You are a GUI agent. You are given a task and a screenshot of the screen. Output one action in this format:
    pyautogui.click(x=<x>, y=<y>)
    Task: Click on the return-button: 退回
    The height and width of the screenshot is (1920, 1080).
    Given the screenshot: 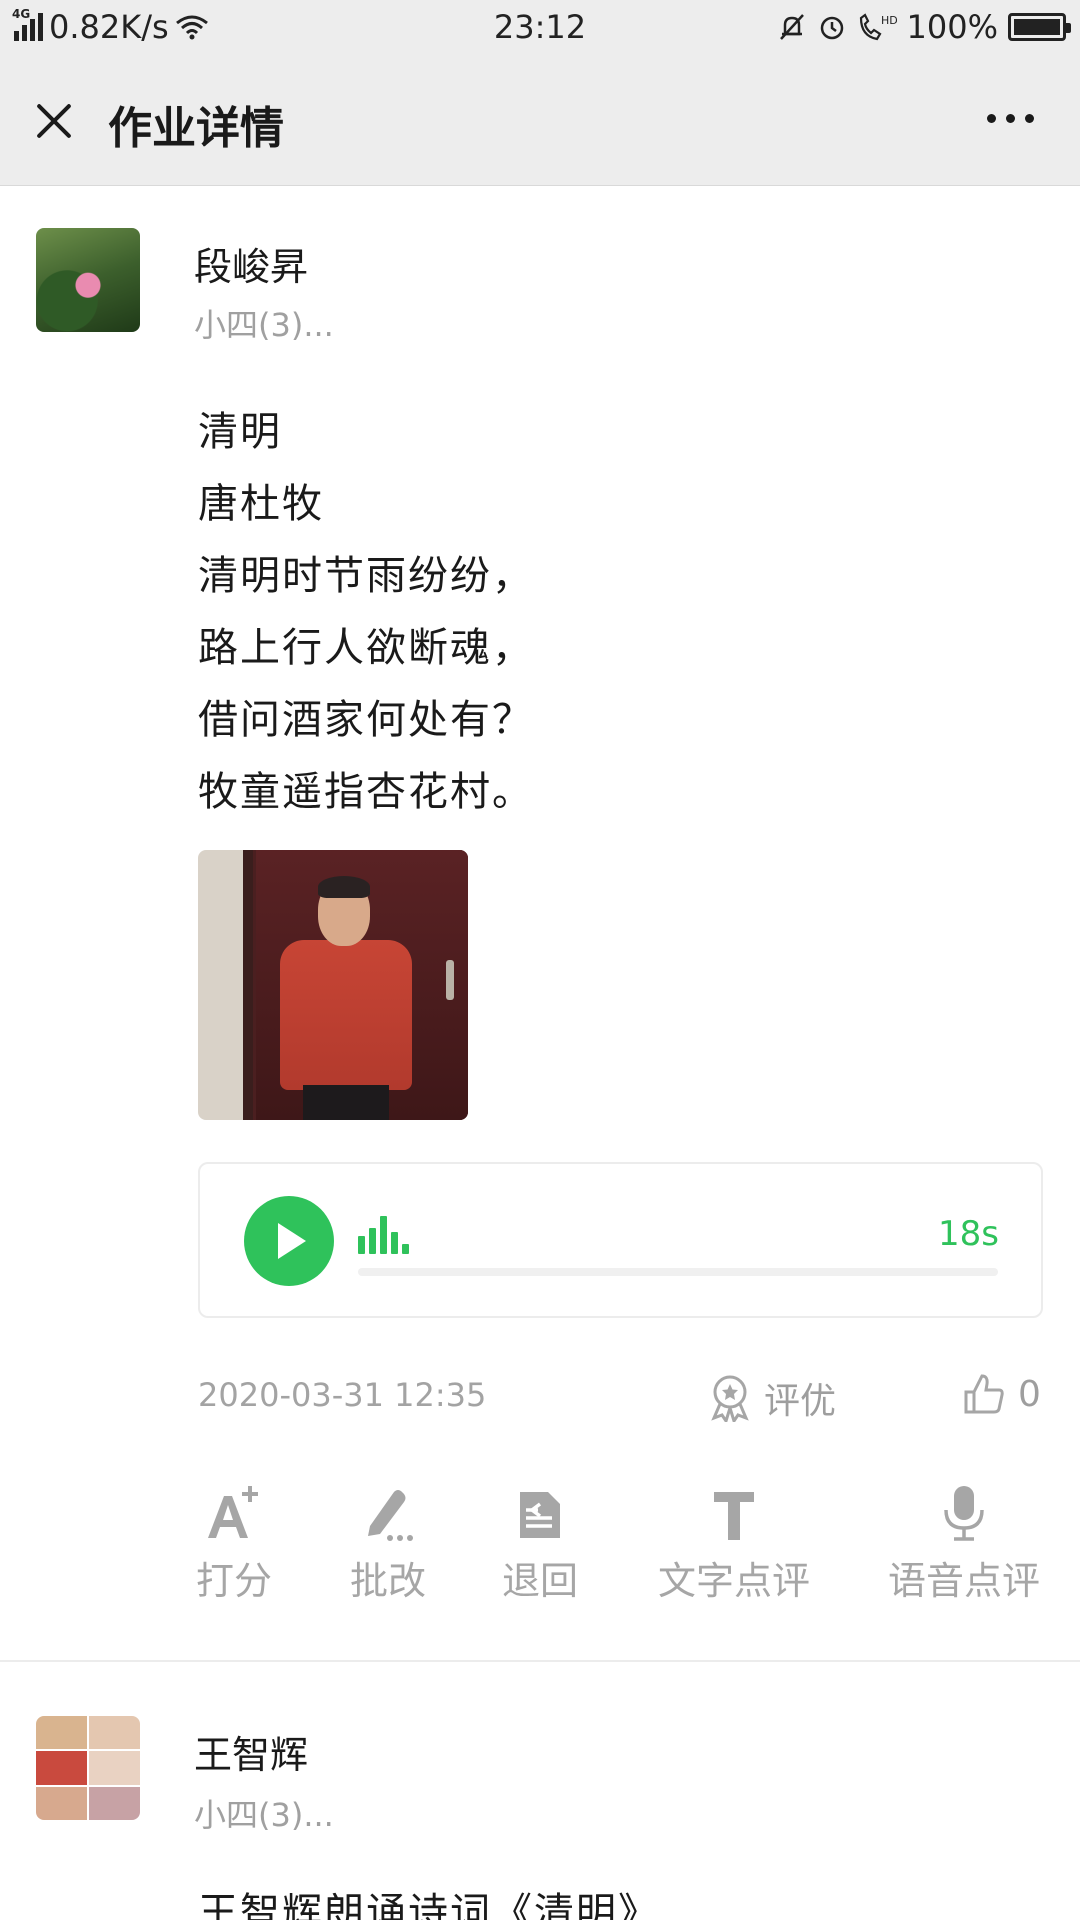 What is the action you would take?
    pyautogui.click(x=540, y=1544)
    